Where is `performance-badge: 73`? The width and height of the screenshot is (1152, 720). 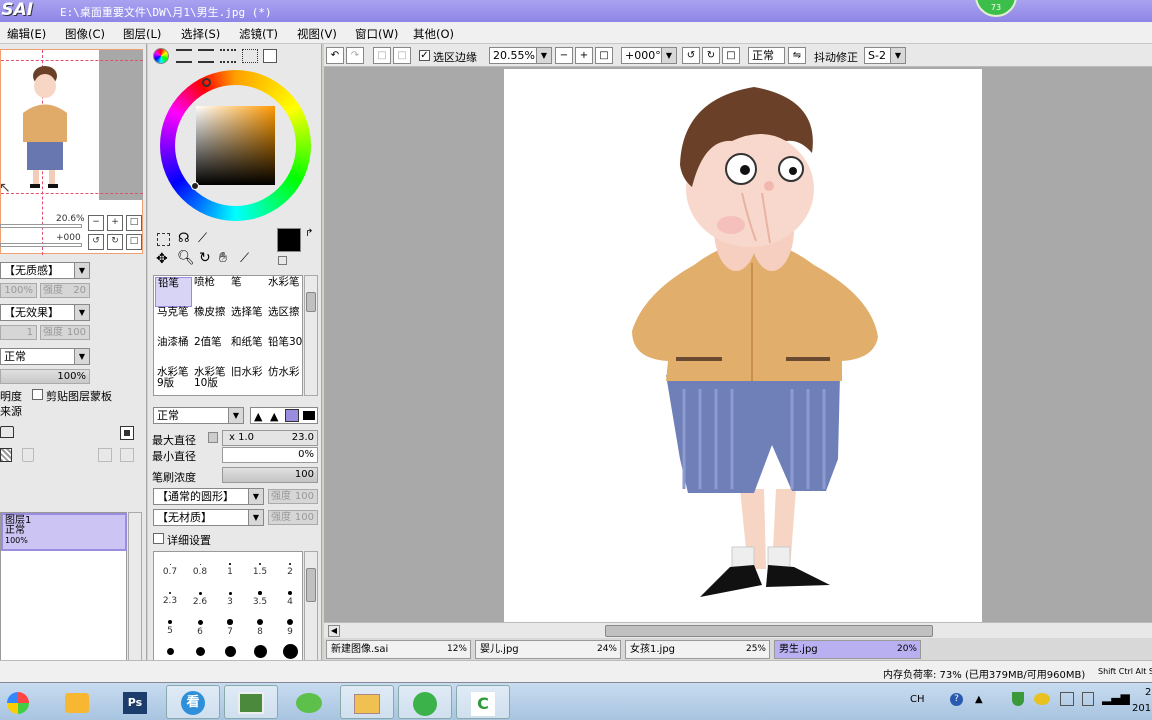 performance-badge: 73 is located at coordinates (996, 8).